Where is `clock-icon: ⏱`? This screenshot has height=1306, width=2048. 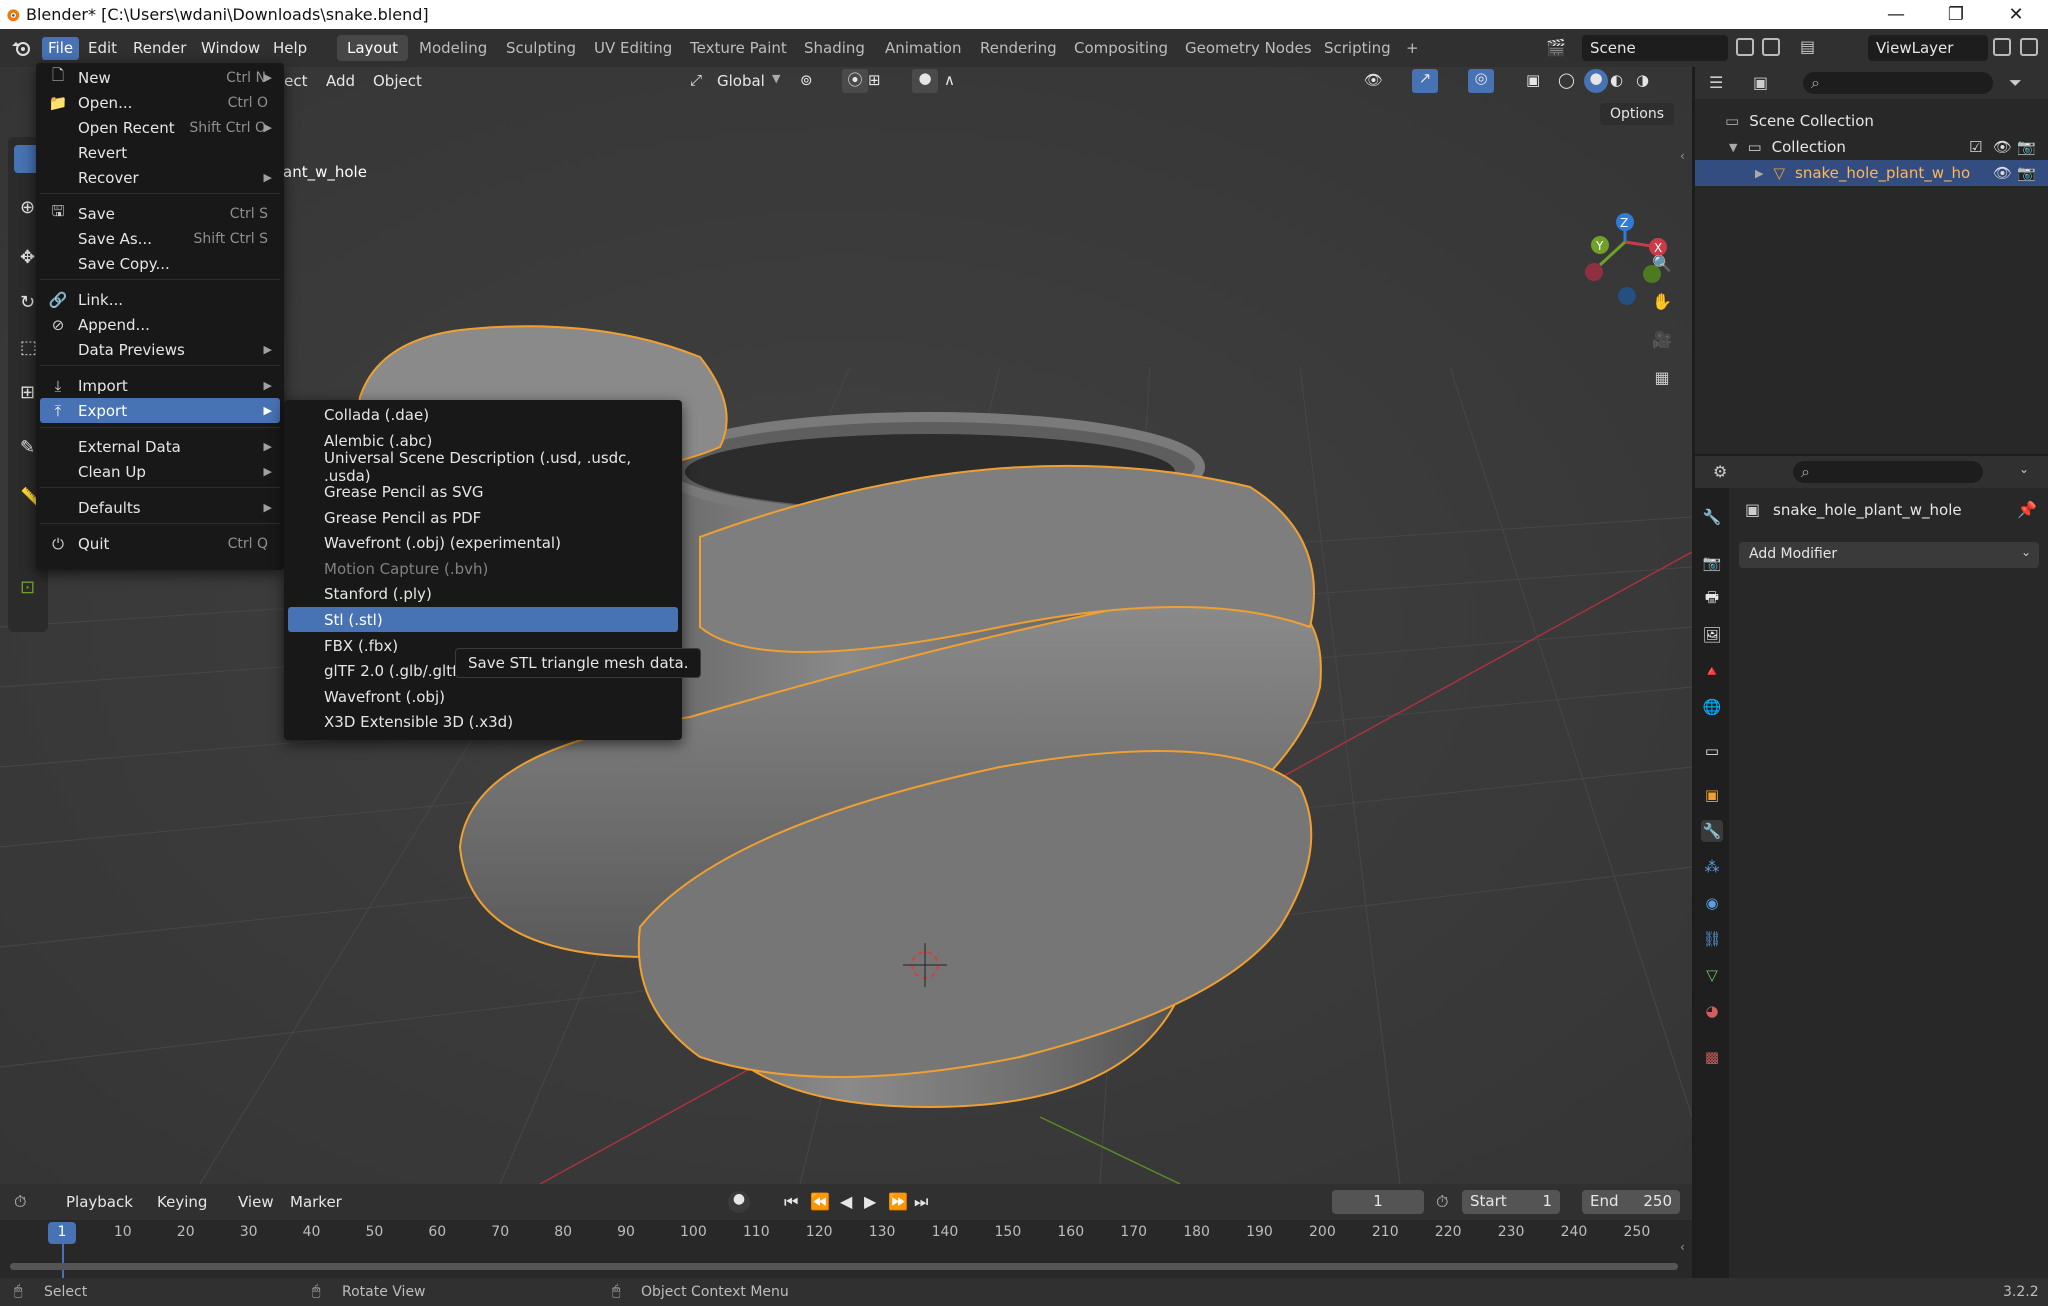
clock-icon: ⏱ is located at coordinates (1442, 1202).